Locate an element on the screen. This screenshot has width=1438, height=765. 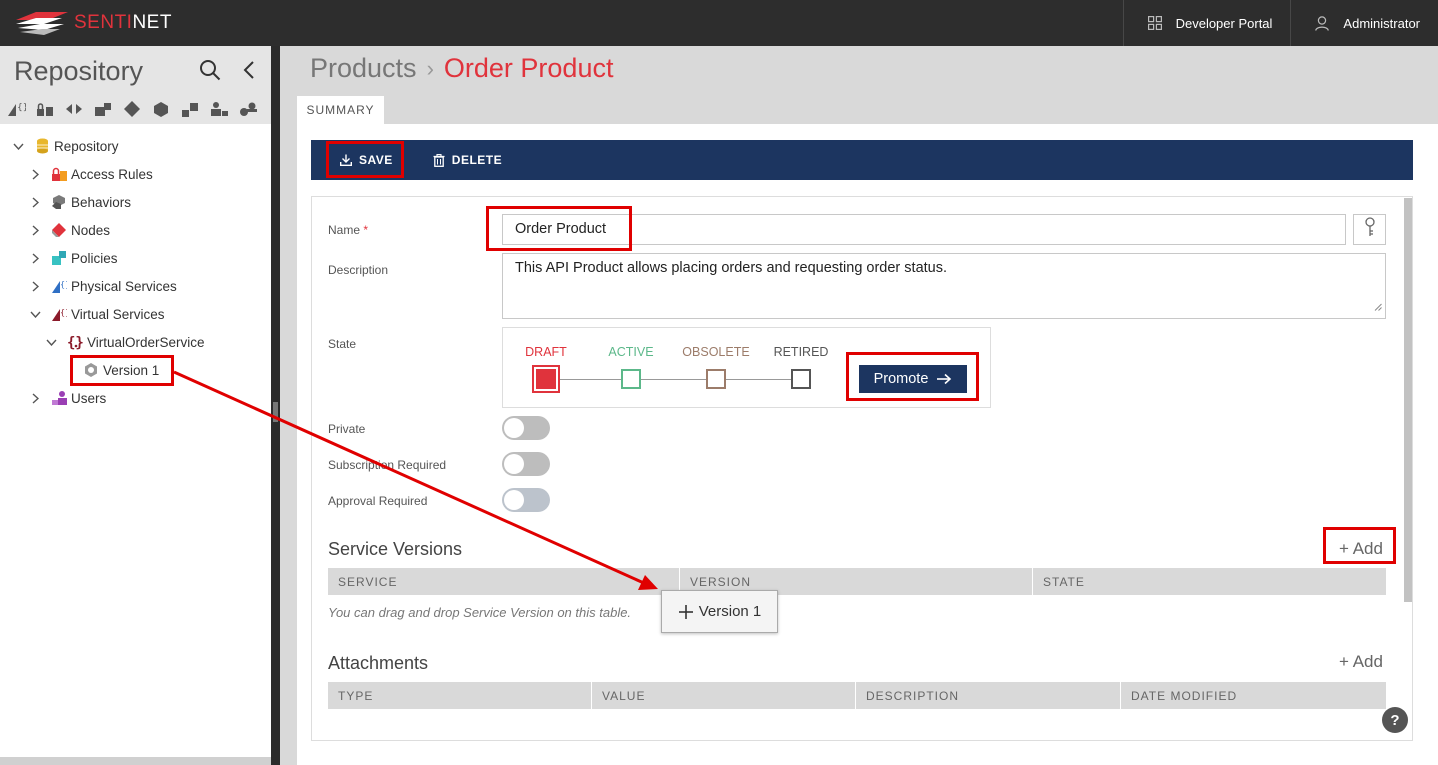
sidebar-header: Repository {} is located at coordinates (135, 85).